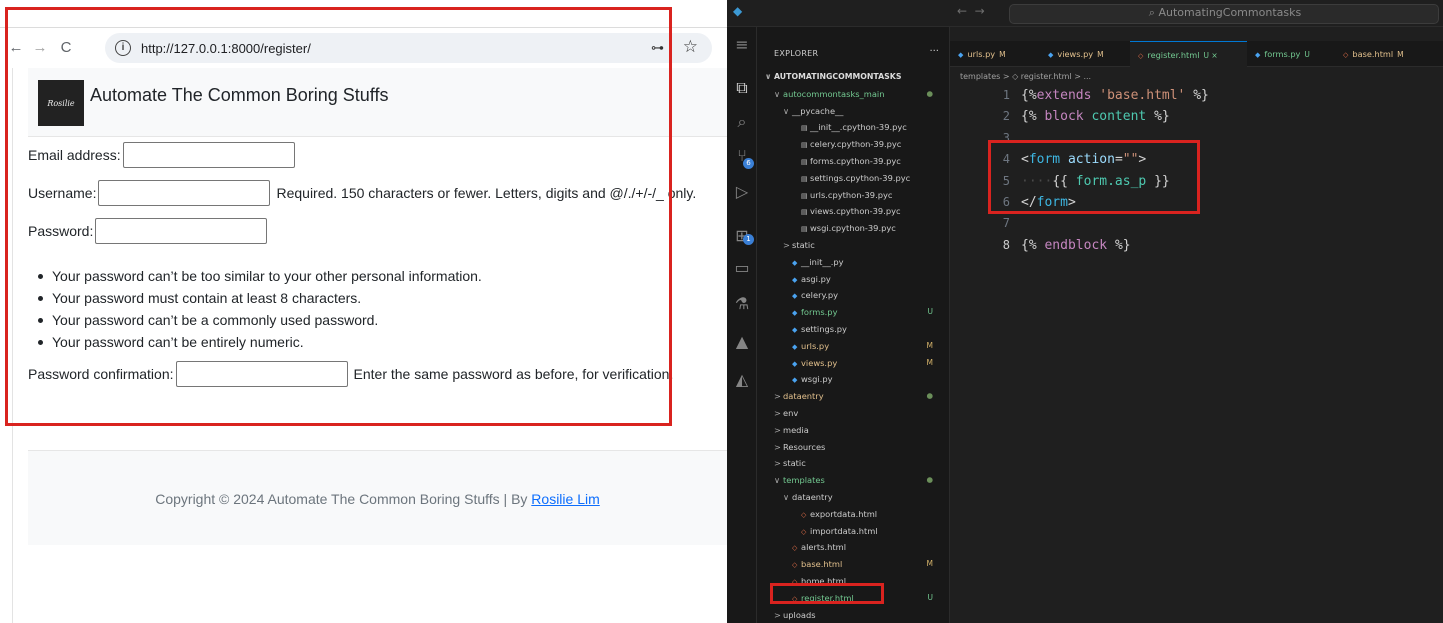 The height and width of the screenshot is (623, 1443). Describe the element at coordinates (827, 597) in the screenshot. I see `tree-item-label: register.html` at that location.